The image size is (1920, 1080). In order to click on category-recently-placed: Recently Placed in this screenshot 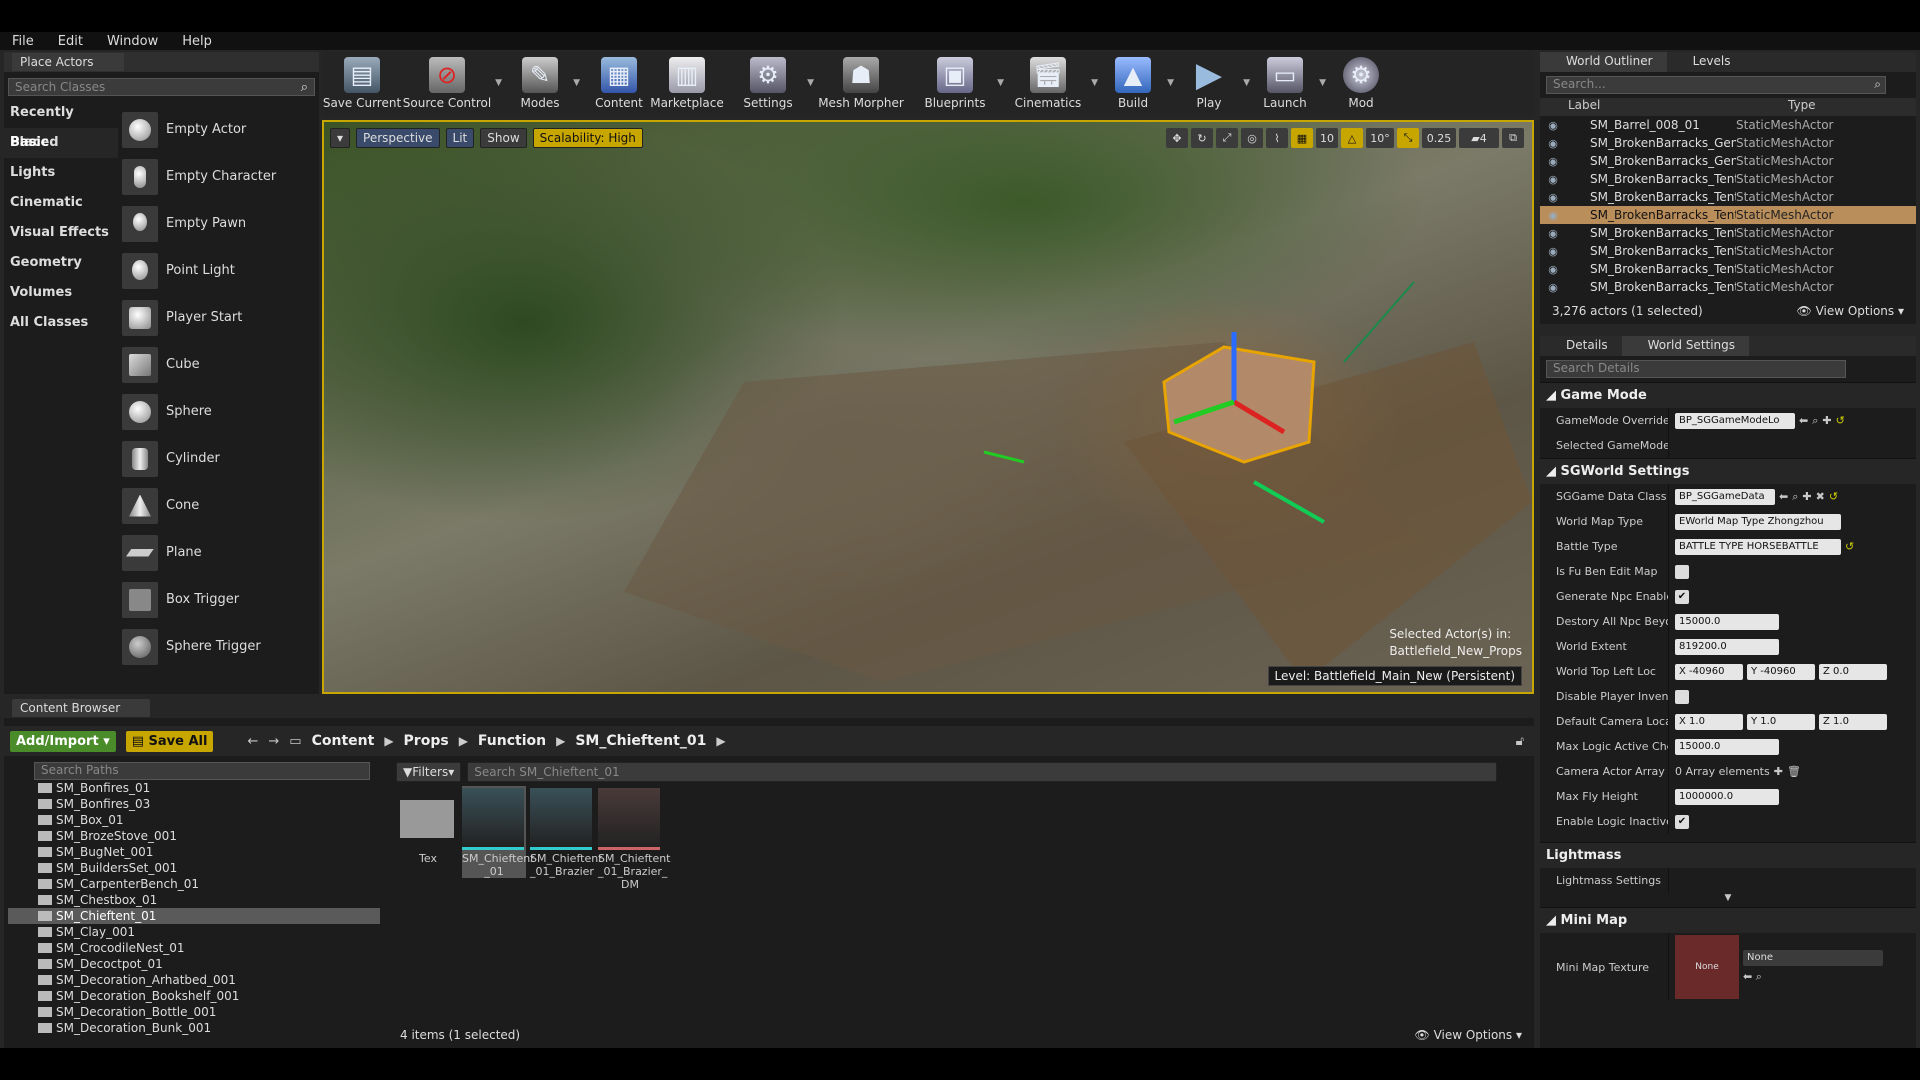, I will do `click(61, 124)`.